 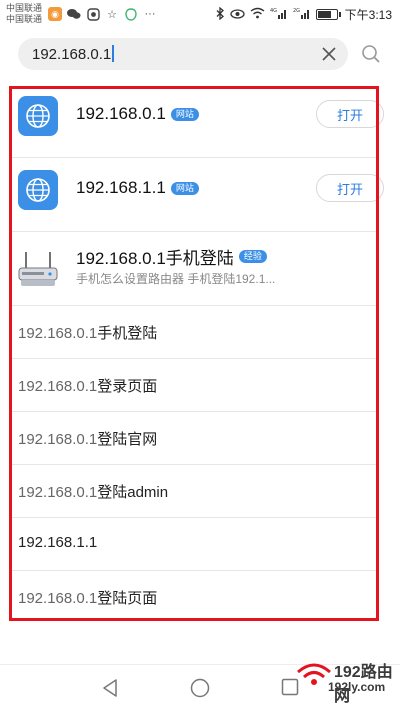 I want to click on settings-icon, so click(x=93, y=14).